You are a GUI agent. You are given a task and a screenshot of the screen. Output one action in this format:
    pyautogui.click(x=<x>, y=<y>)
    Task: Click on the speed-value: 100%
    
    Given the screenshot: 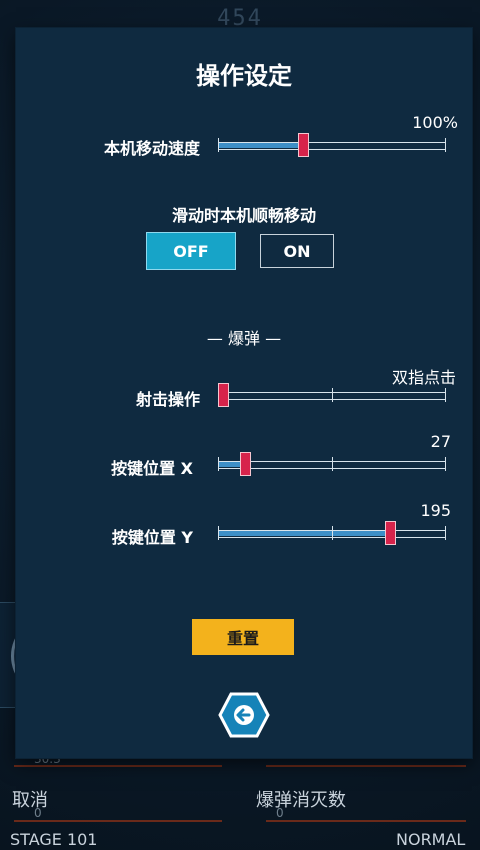 What is the action you would take?
    pyautogui.click(x=435, y=122)
    